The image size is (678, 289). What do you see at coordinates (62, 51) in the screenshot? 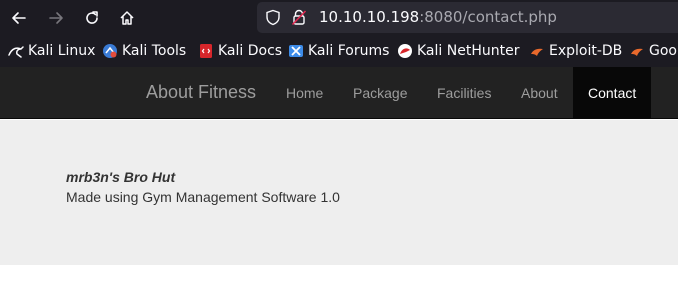
I see `bookmark-label: Kali Linux` at bounding box center [62, 51].